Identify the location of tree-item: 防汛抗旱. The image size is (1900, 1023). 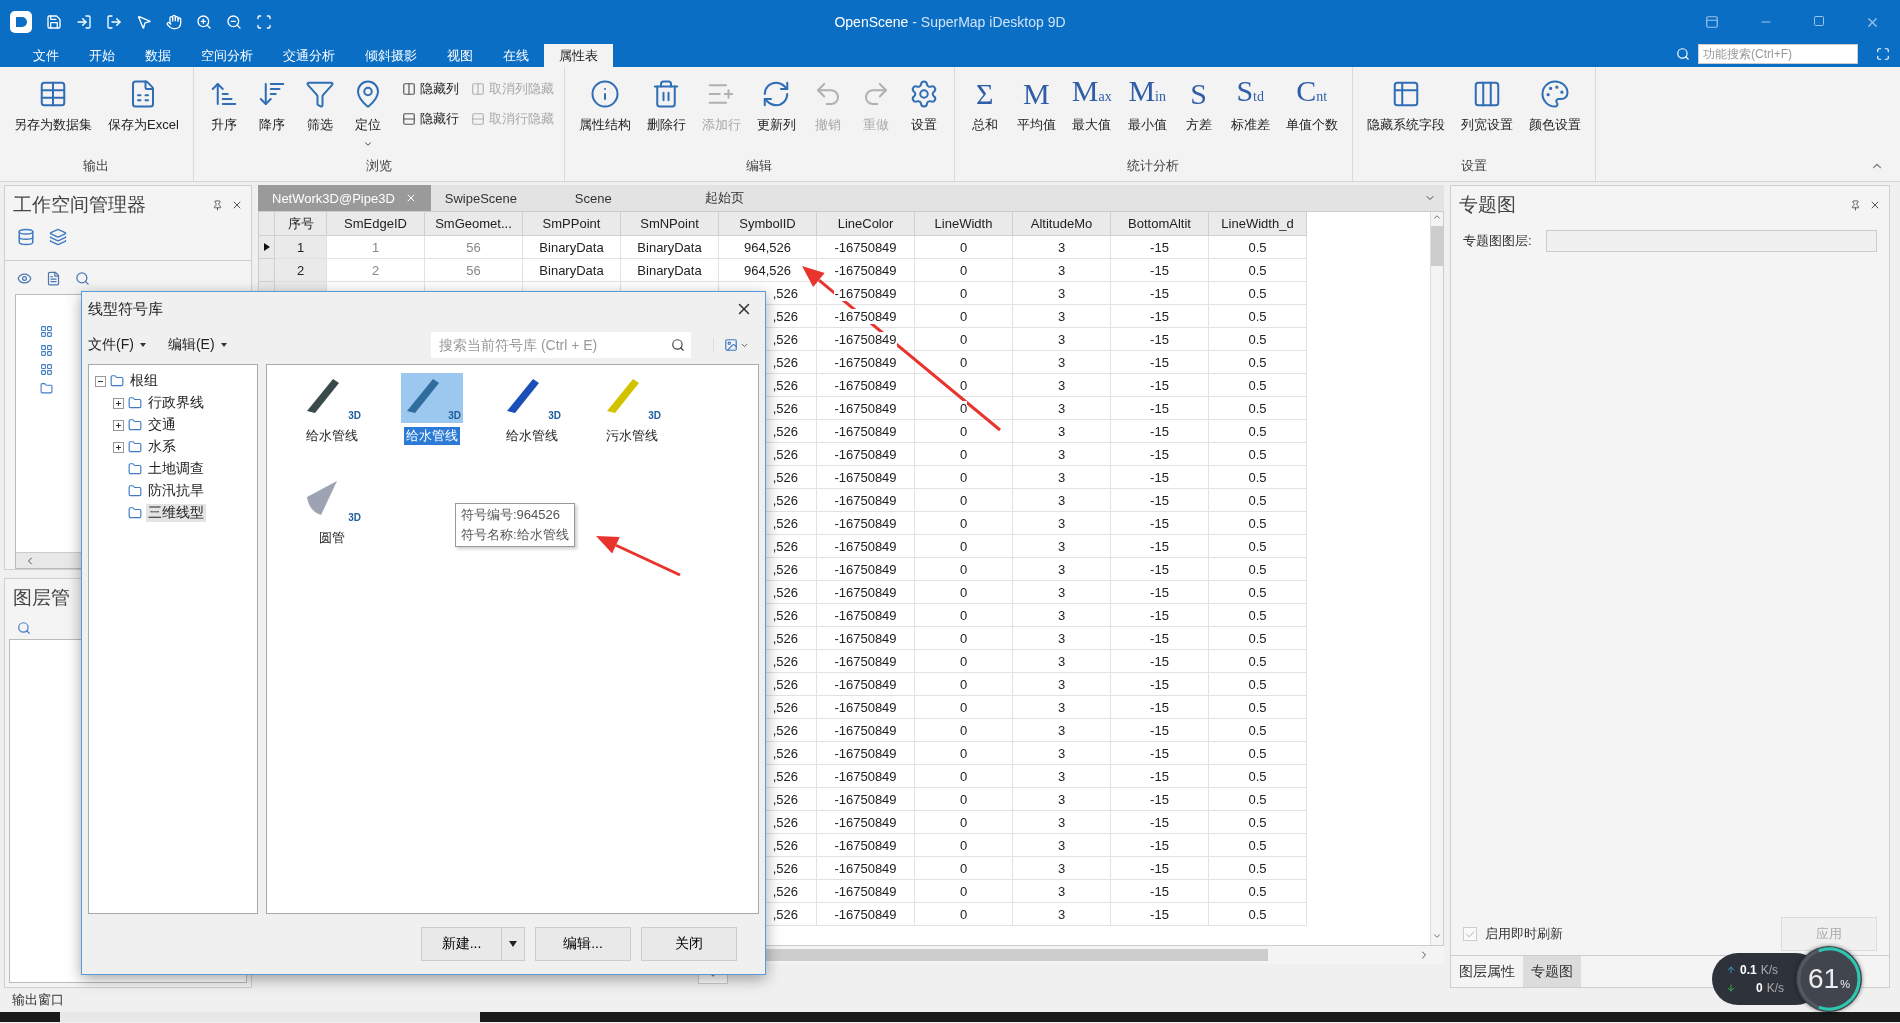
(176, 491).